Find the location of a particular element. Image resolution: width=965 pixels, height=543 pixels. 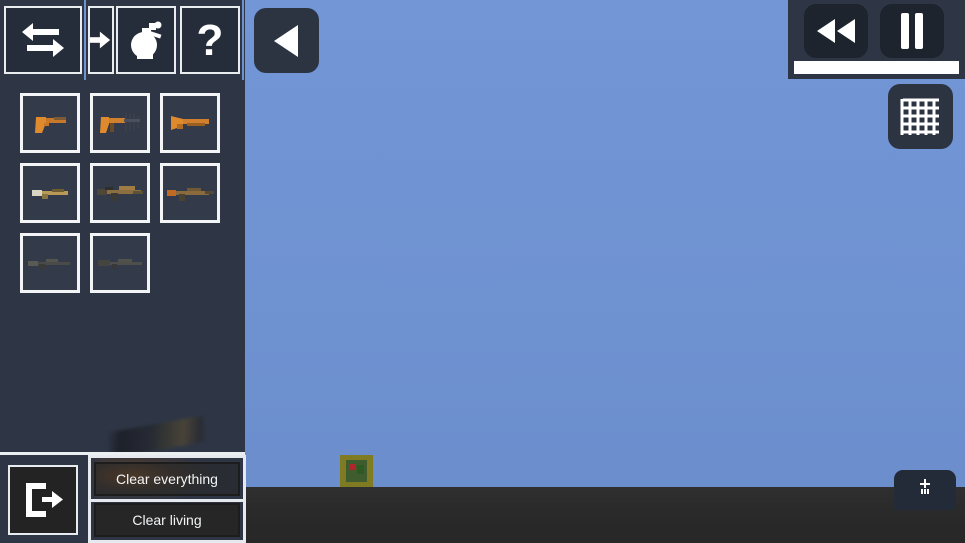

sidebar-toolbar: ? is located at coordinates (122, 40).